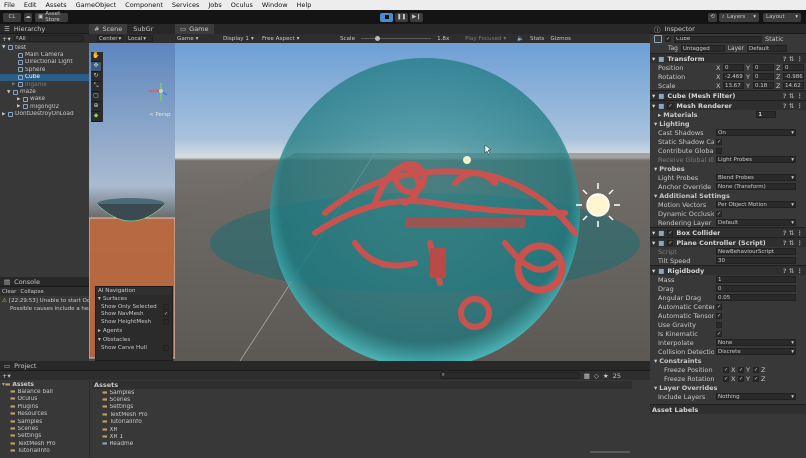 The height and width of the screenshot is (458, 806). What do you see at coordinates (139, 38) in the screenshot?
I see `pivot-local-dropdown: Local ▾` at bounding box center [139, 38].